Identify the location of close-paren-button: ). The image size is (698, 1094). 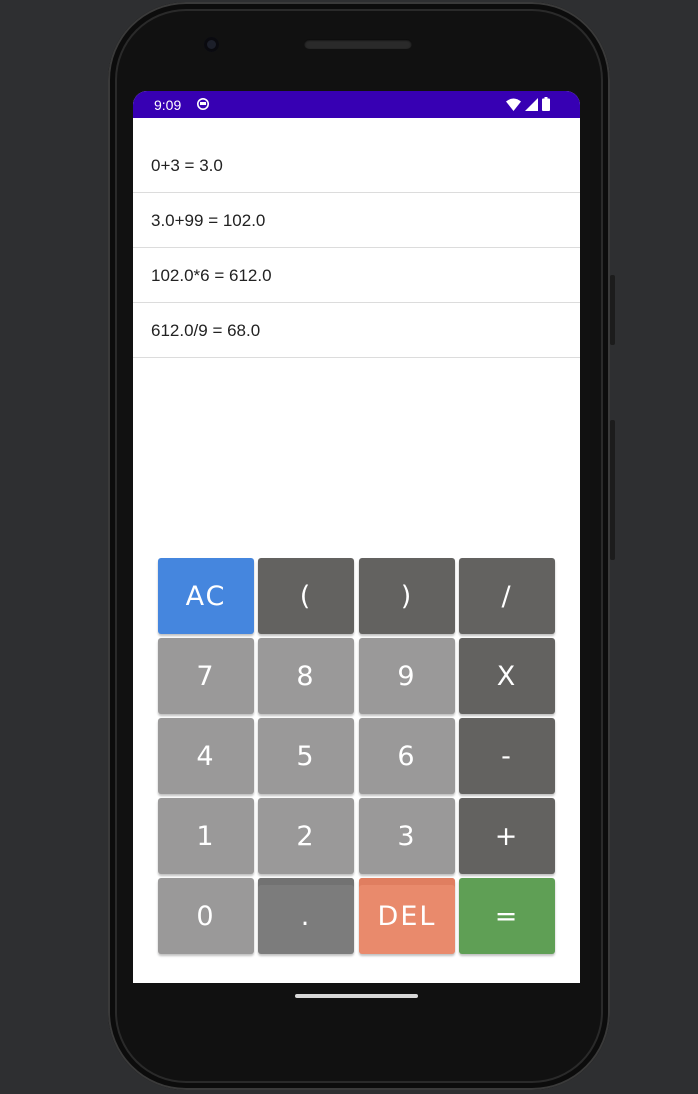
(407, 596).